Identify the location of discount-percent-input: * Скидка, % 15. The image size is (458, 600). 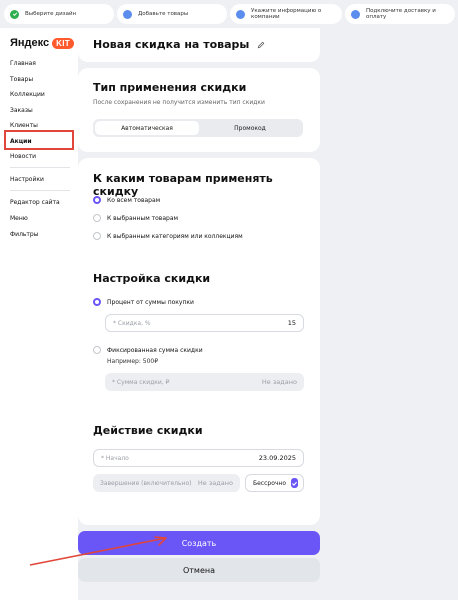
(204, 323).